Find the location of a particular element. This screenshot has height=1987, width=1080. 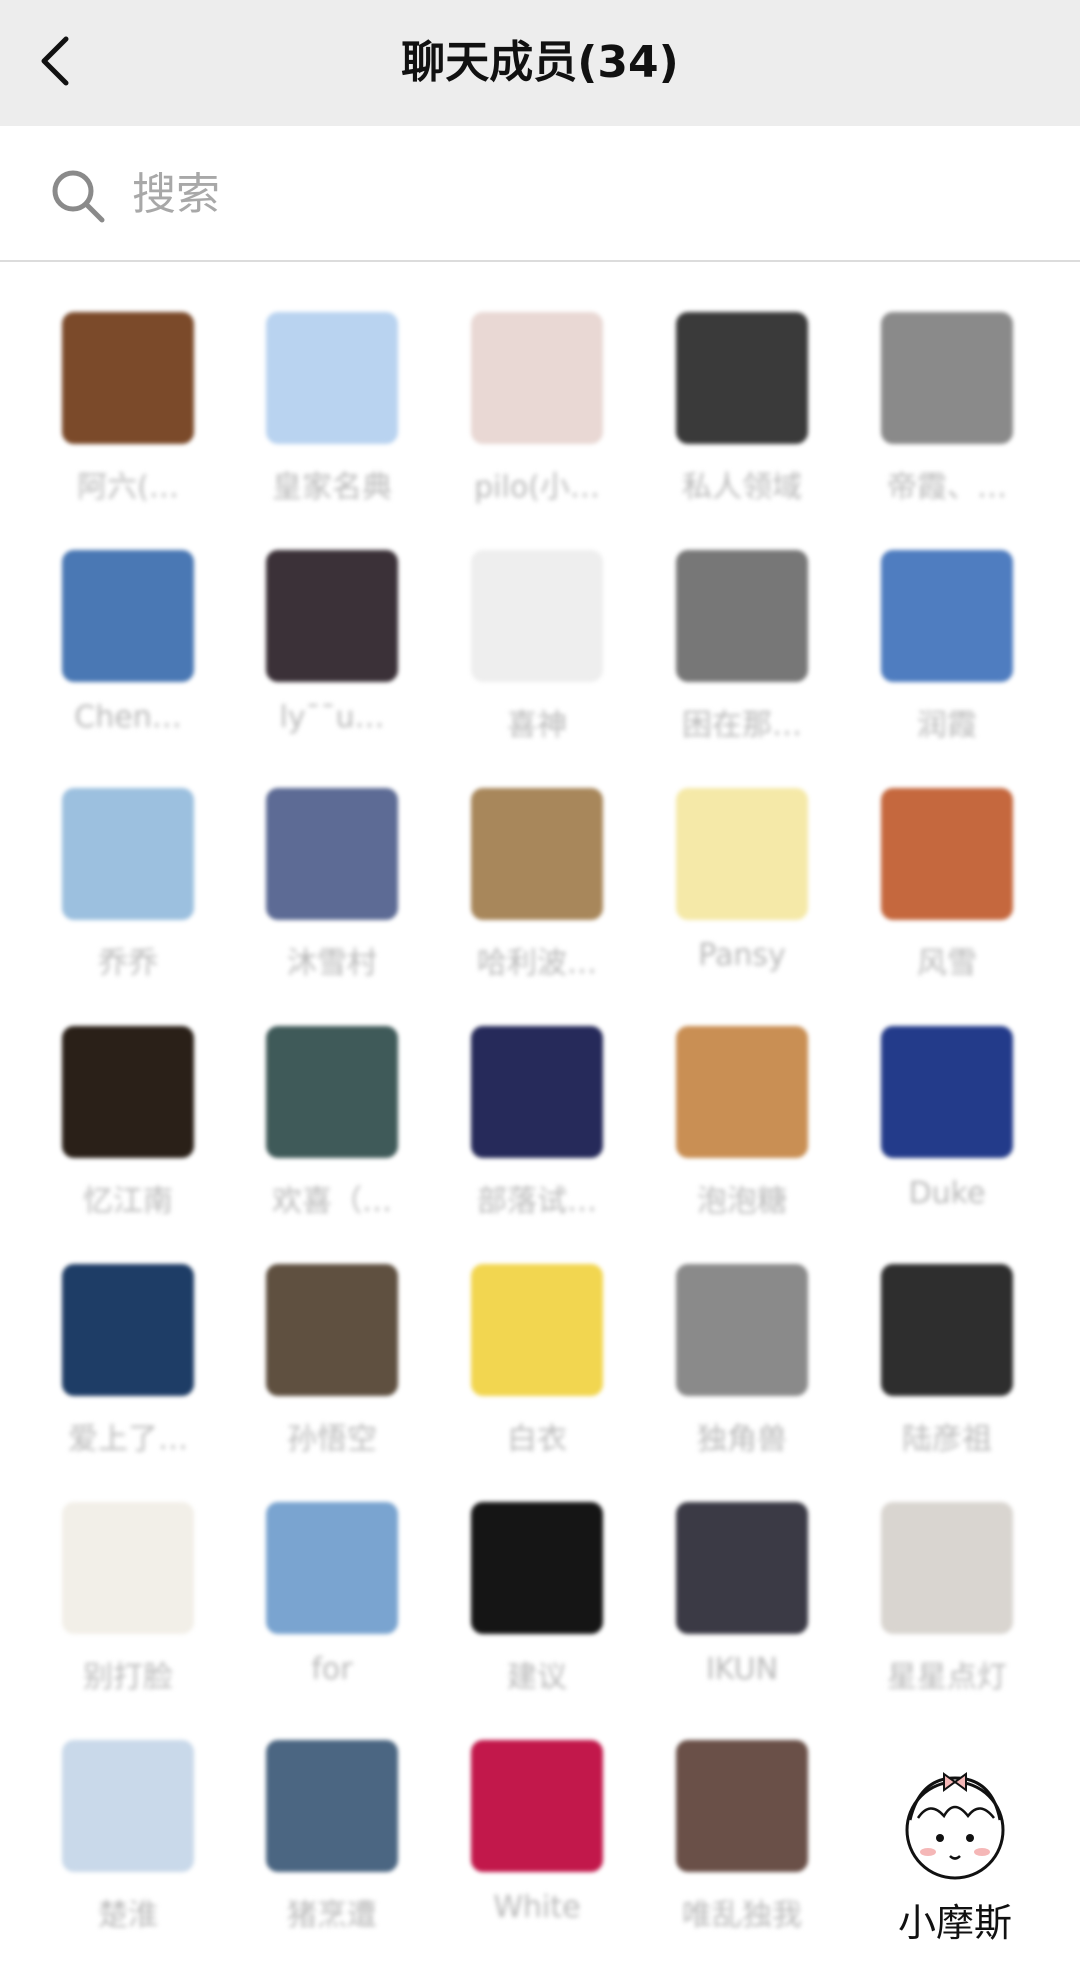

member-item: 润霞 is located at coordinates (947, 650).